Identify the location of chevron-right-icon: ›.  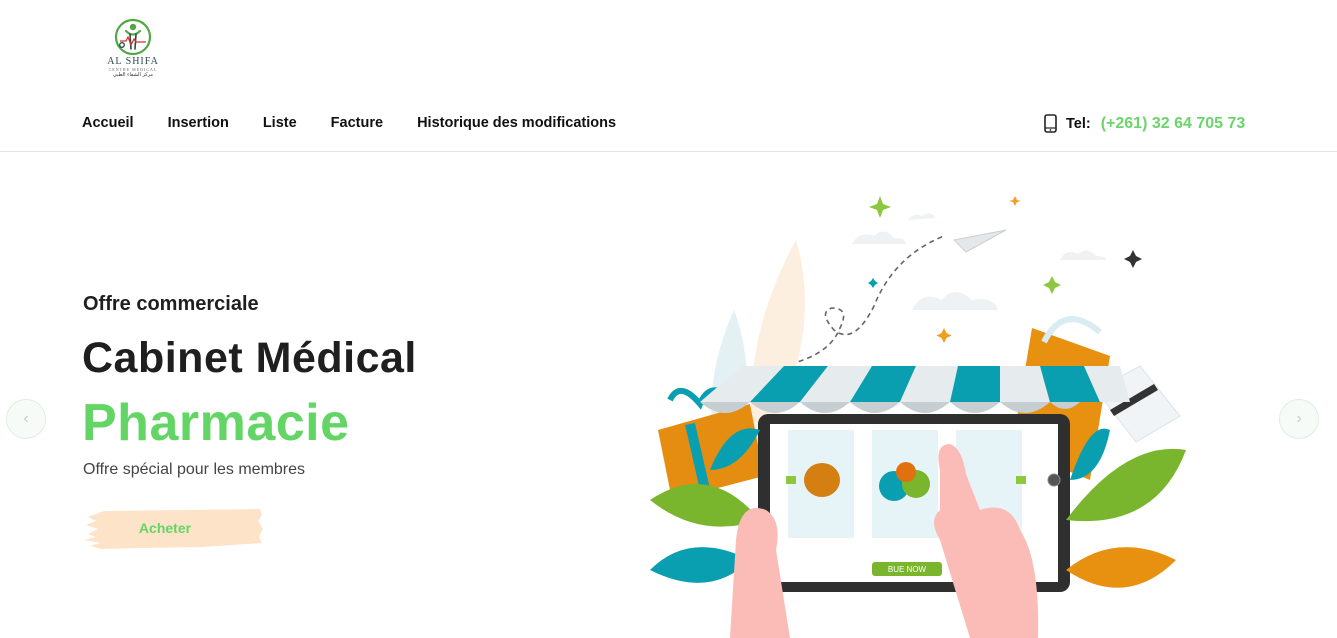
(1299, 418).